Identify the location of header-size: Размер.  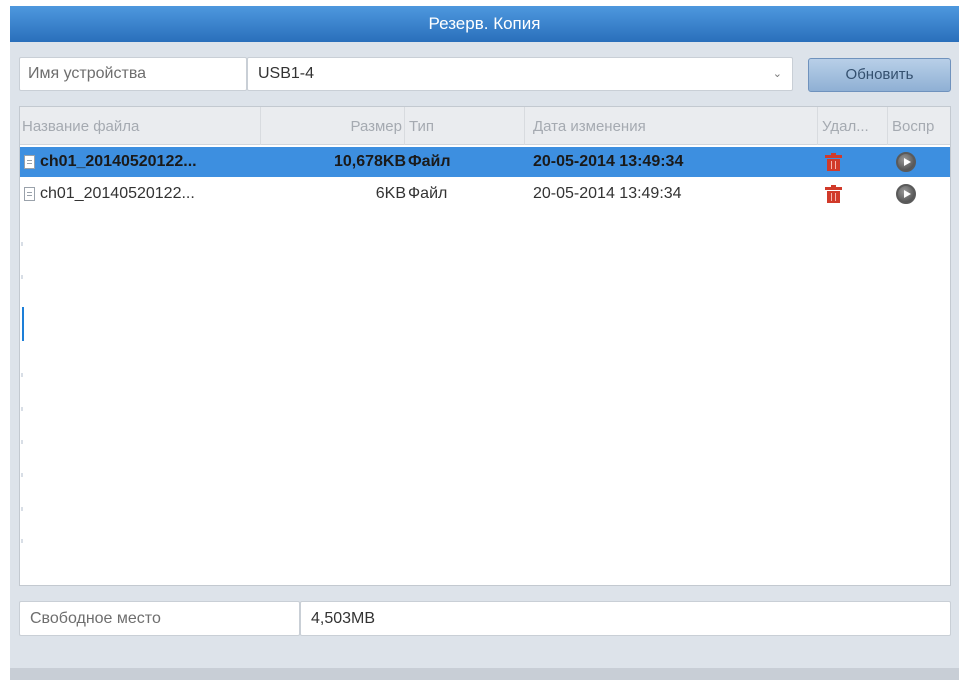
(333, 126).